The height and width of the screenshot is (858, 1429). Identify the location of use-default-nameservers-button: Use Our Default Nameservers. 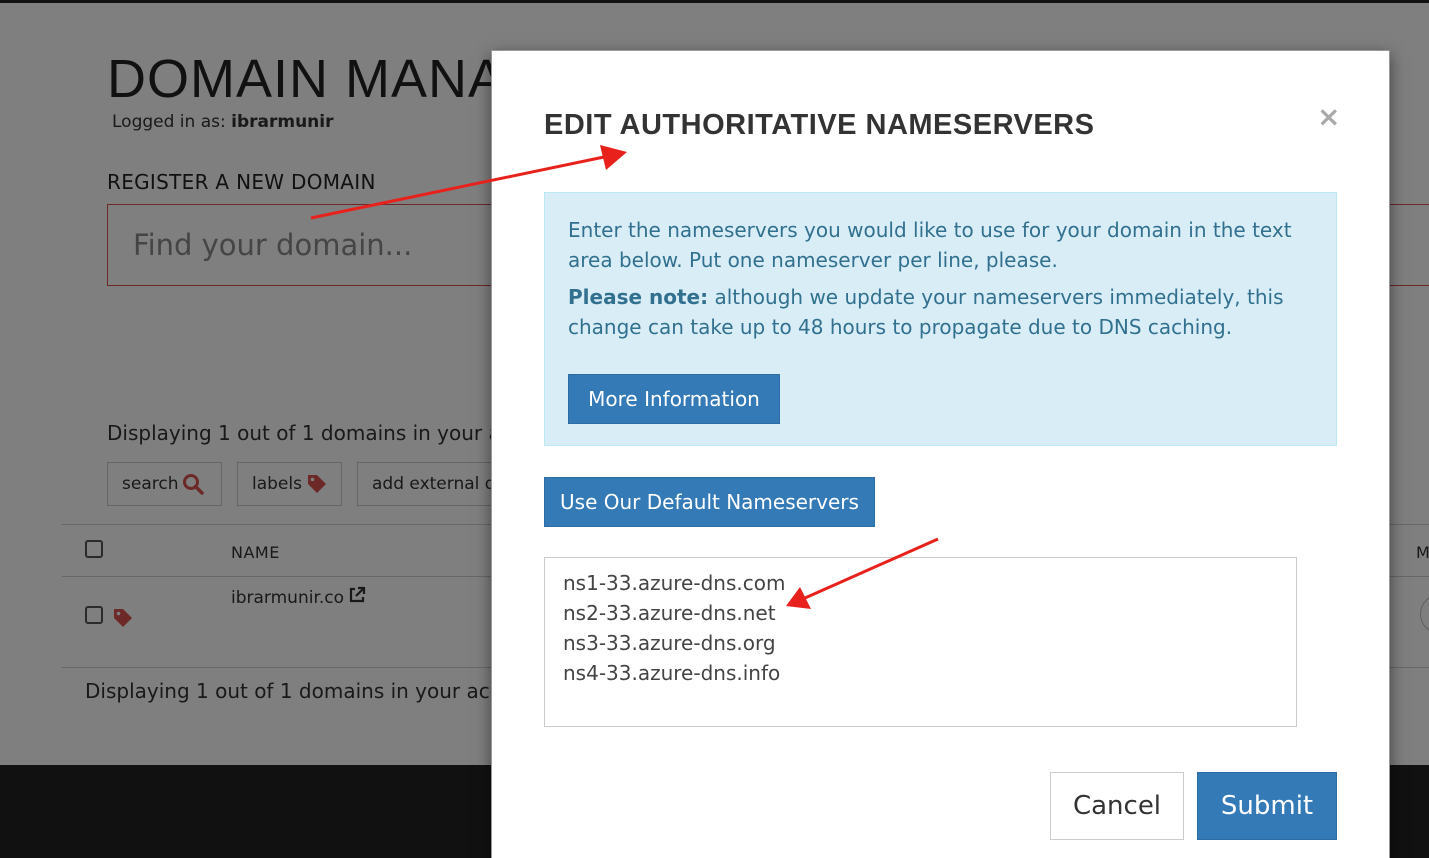
(709, 502).